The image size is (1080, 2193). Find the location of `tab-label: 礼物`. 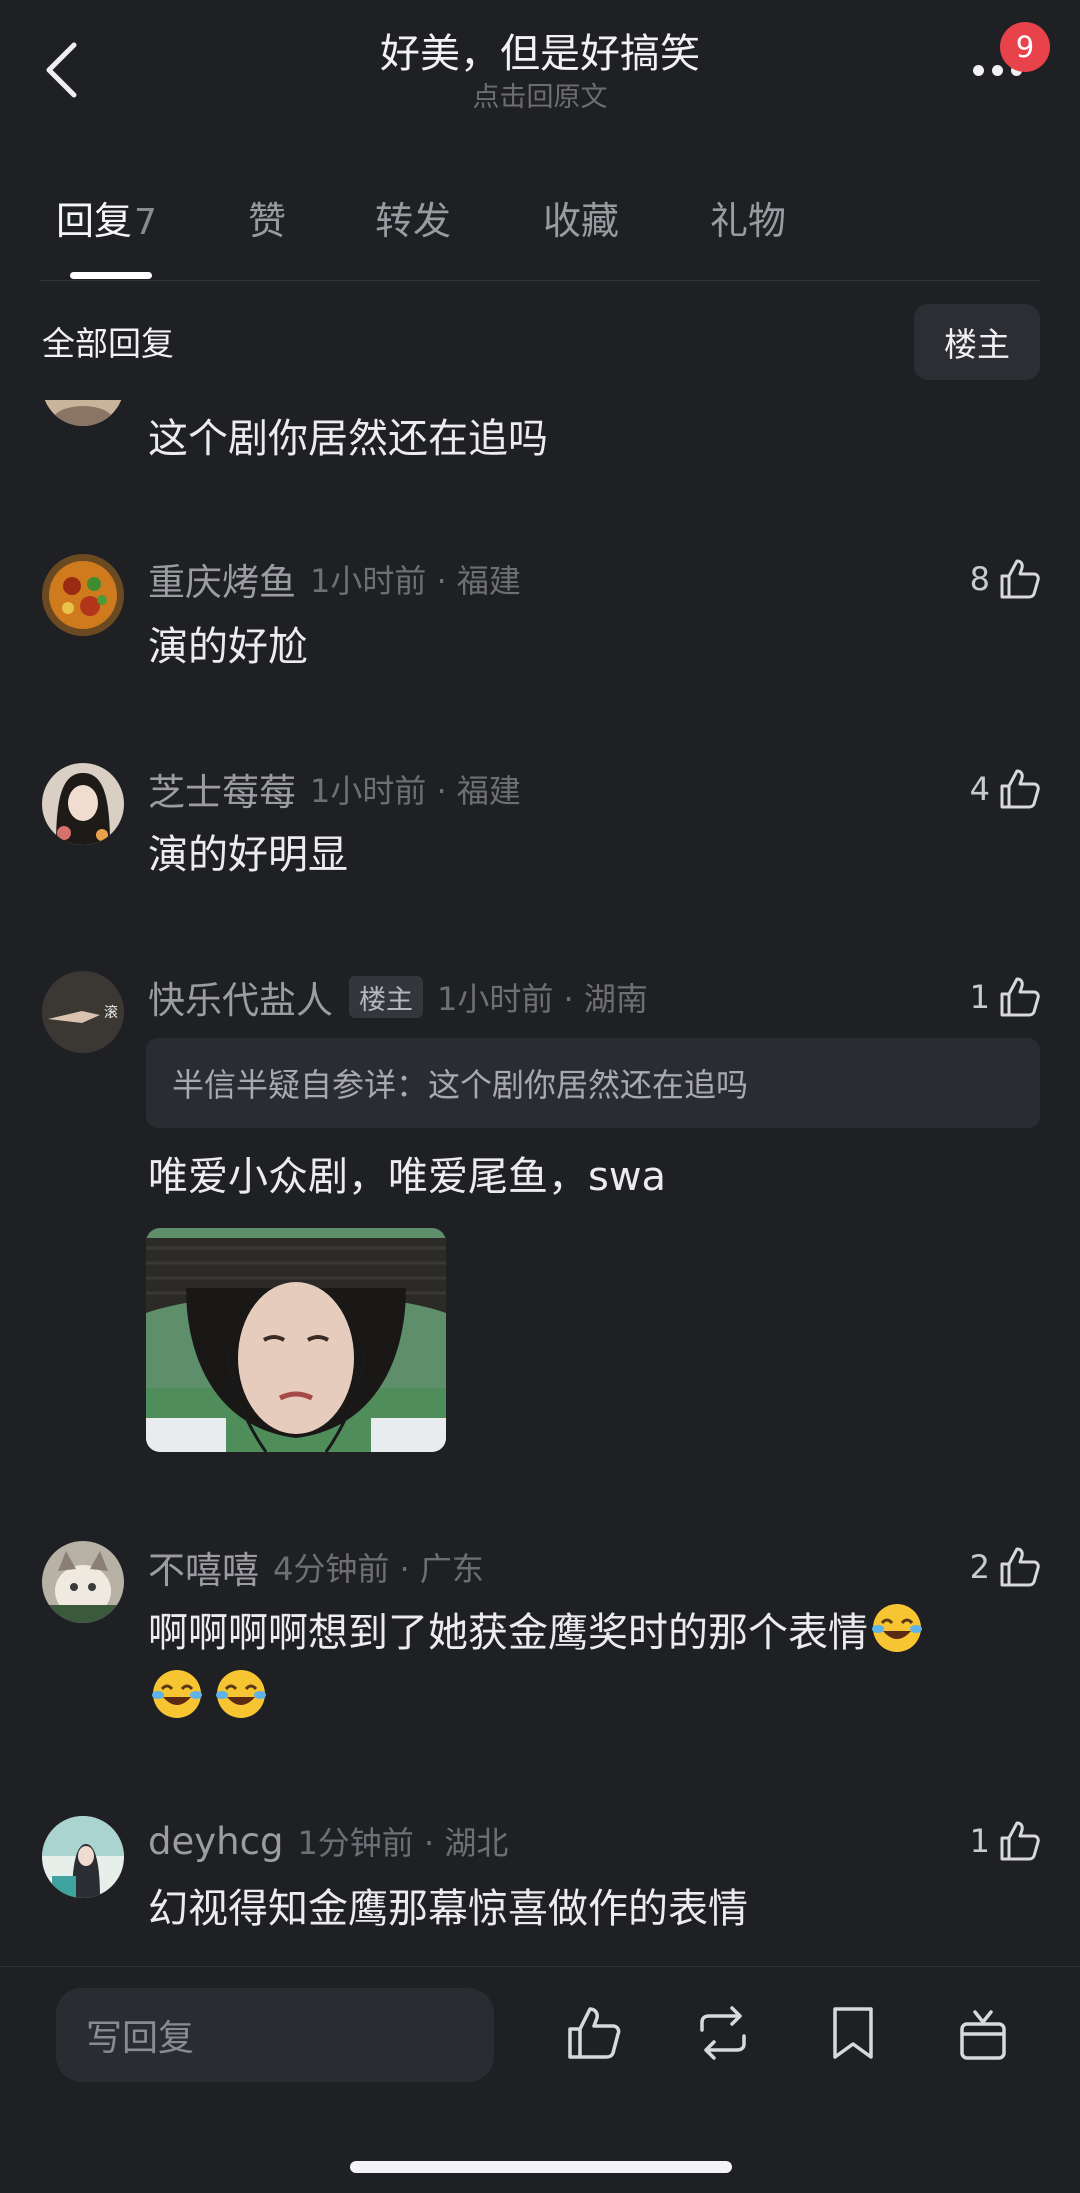

tab-label: 礼物 is located at coordinates (748, 221).